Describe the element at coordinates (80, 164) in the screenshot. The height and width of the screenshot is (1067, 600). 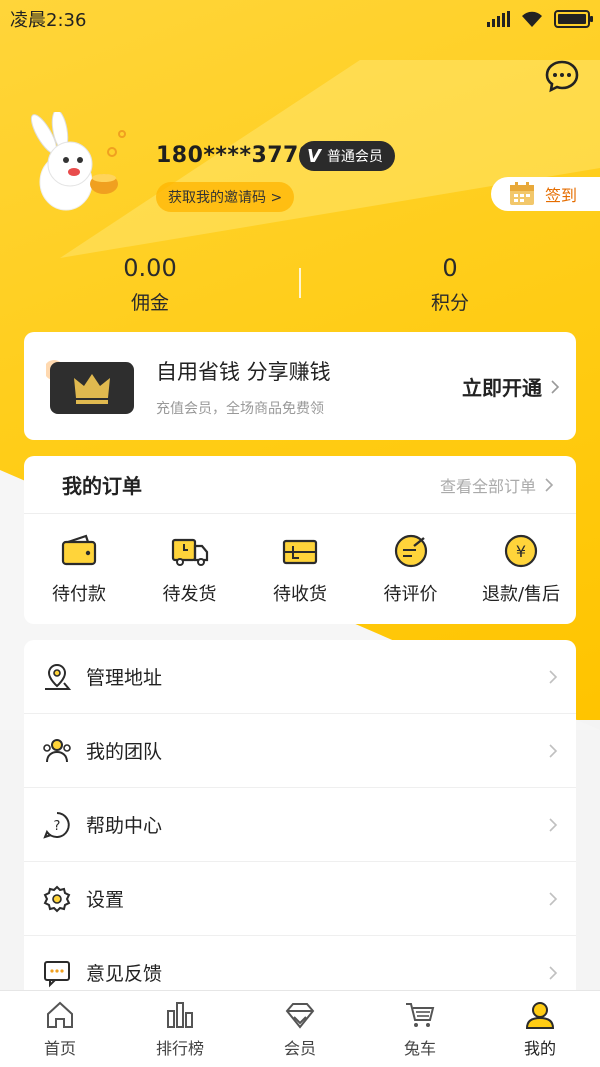
I see `avatar-rabbit` at that location.